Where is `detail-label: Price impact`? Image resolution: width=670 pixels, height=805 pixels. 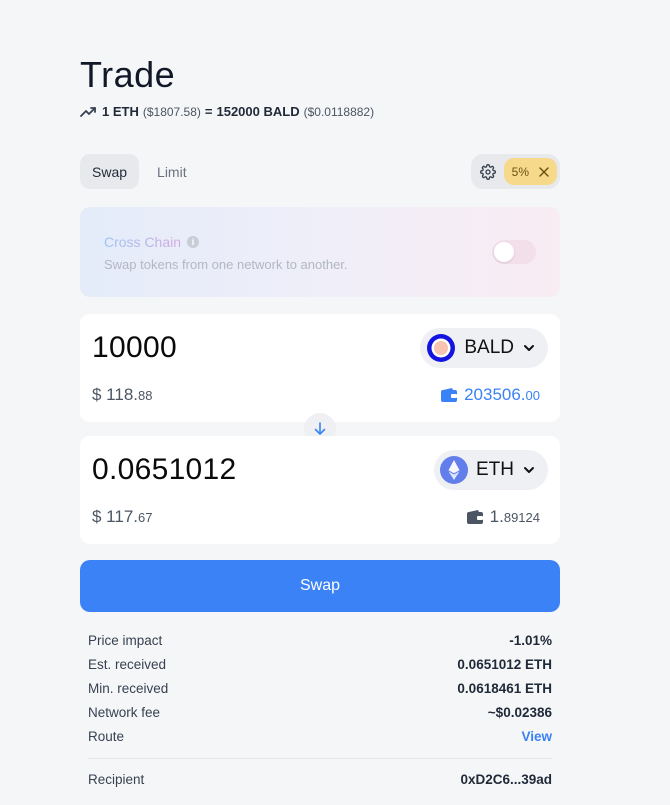
detail-label: Price impact is located at coordinates (125, 640).